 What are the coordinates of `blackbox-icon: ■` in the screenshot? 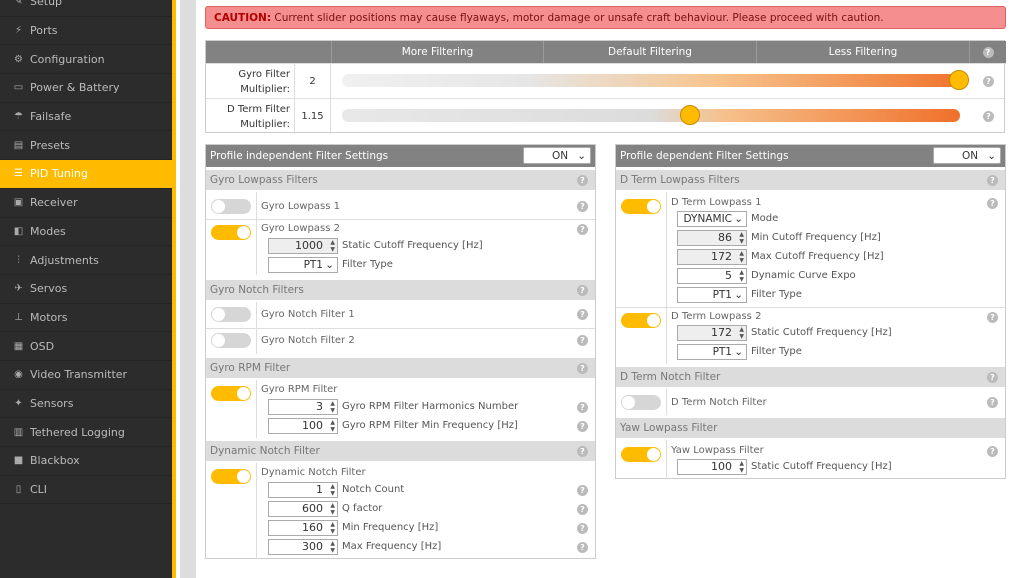 It's located at (18, 461).